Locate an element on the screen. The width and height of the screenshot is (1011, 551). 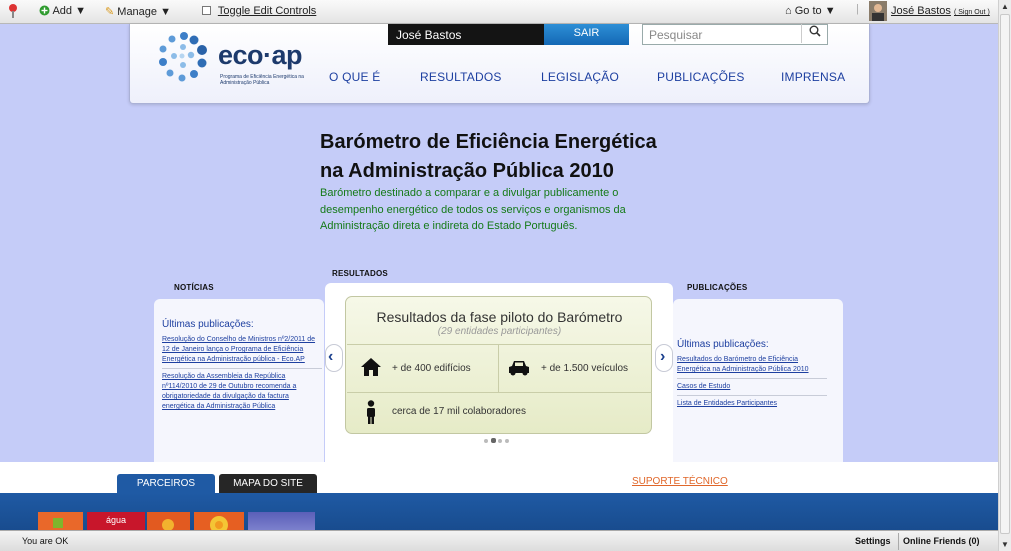
status-bar: You are OK Settings Online Friends (0) is located at coordinates (499, 540).